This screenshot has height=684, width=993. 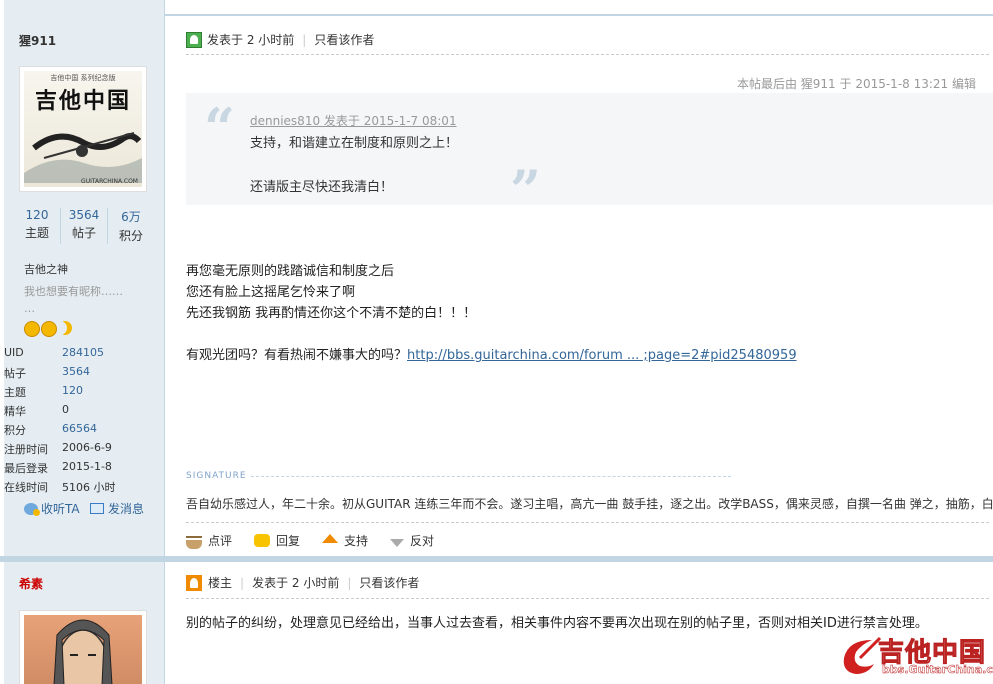 I want to click on close-quote-icon: ”, so click(x=526, y=190).